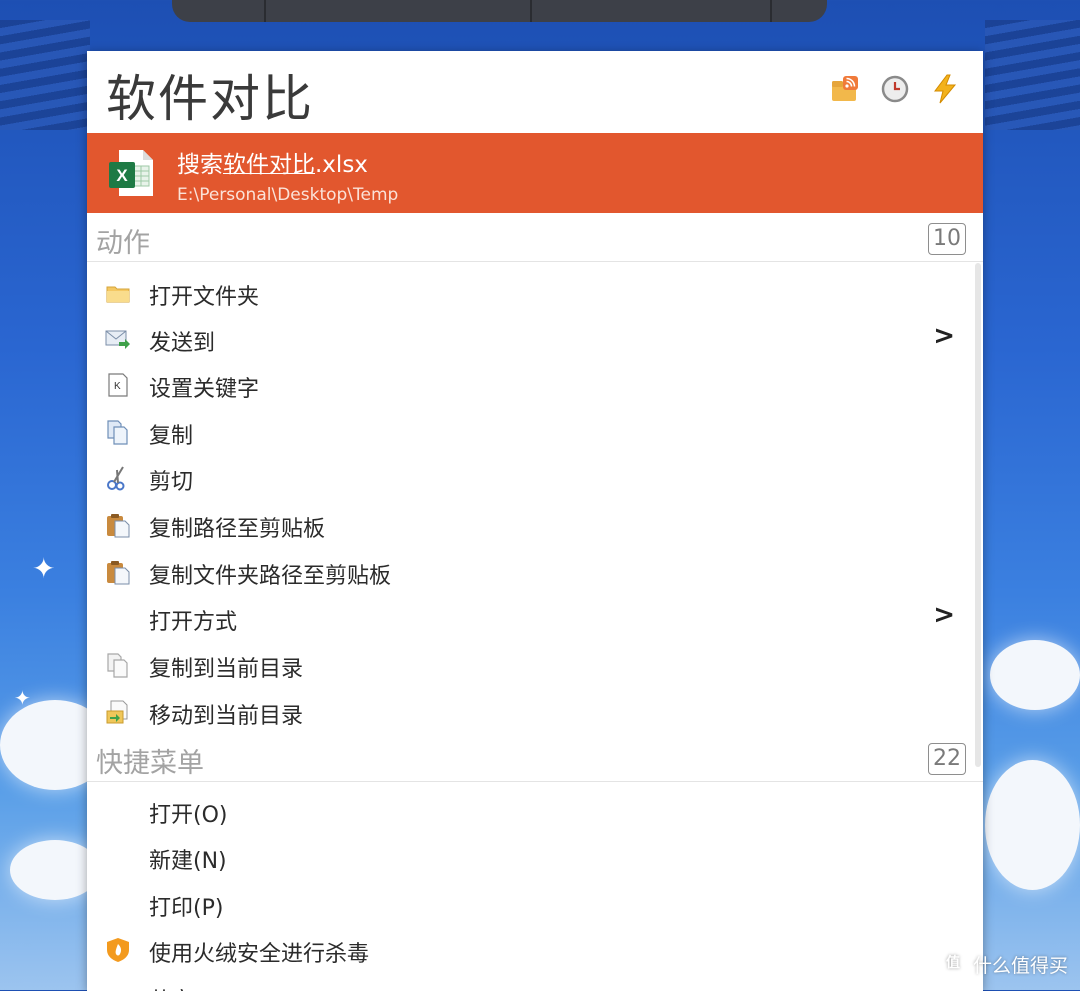 The image size is (1080, 991). What do you see at coordinates (123, 243) in the screenshot?
I see `section-label: 动作` at bounding box center [123, 243].